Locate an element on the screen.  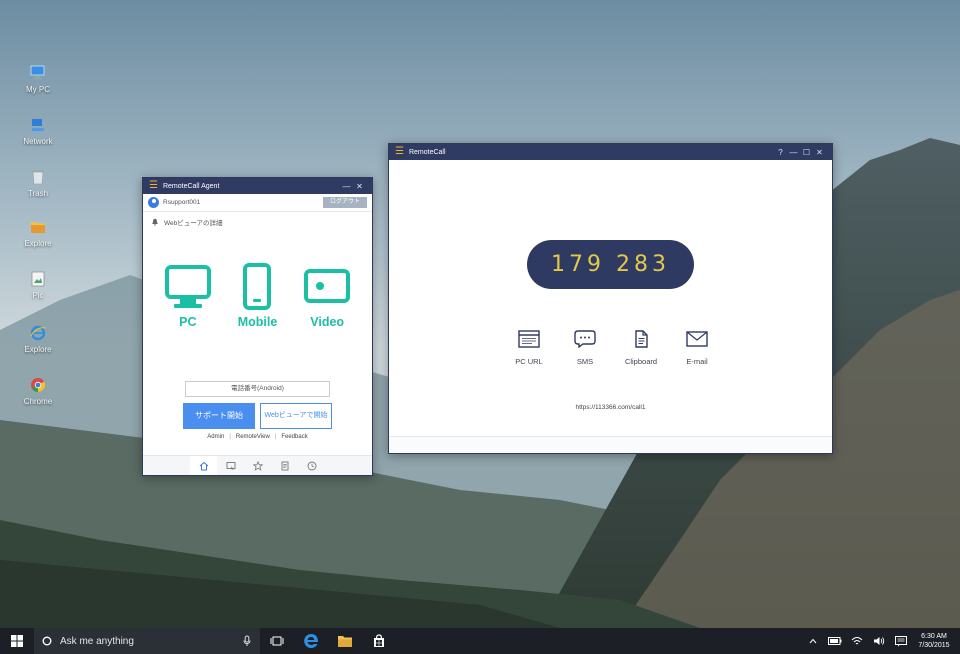
user-name: Rsupport001 is located at coordinates (182, 202).